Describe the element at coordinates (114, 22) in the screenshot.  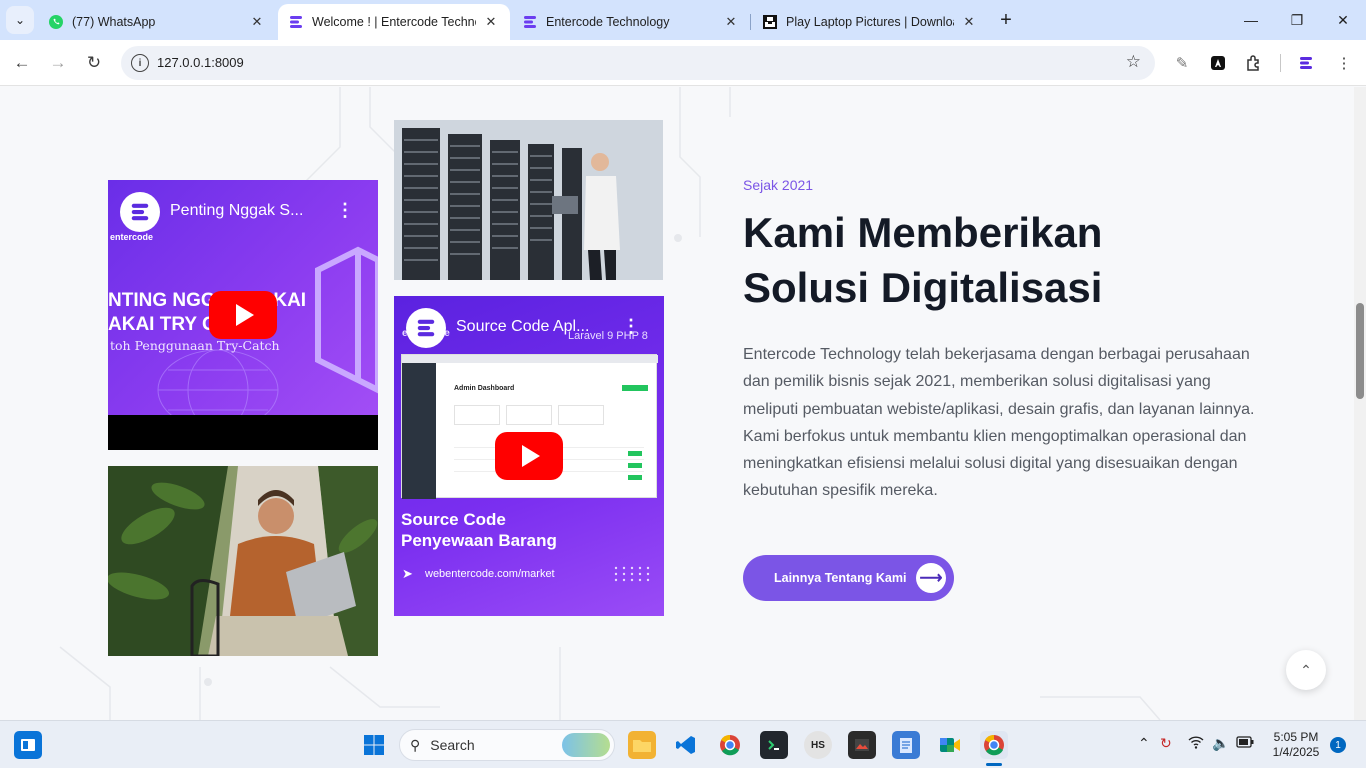
I see `tab-title: (77) WhatsApp` at that location.